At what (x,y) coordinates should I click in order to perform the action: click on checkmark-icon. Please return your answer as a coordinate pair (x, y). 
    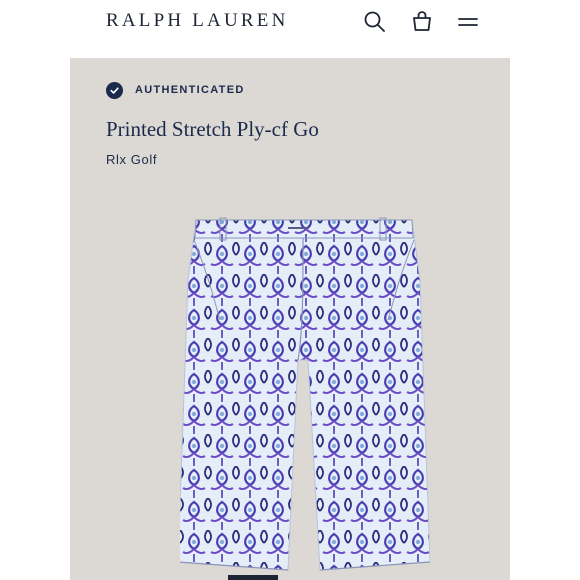
    Looking at the image, I should click on (114, 90).